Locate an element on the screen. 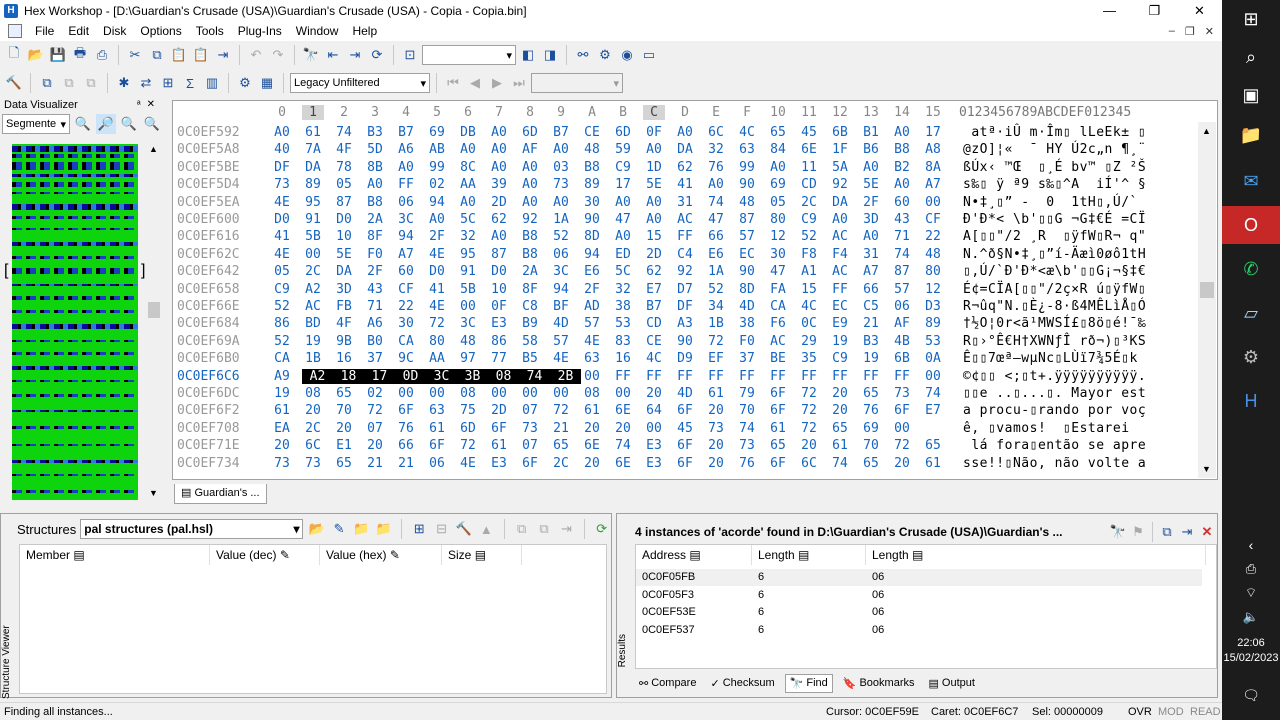 Image resolution: width=1280 pixels, height=720 pixels. hex-byte: 94 is located at coordinates (437, 202).